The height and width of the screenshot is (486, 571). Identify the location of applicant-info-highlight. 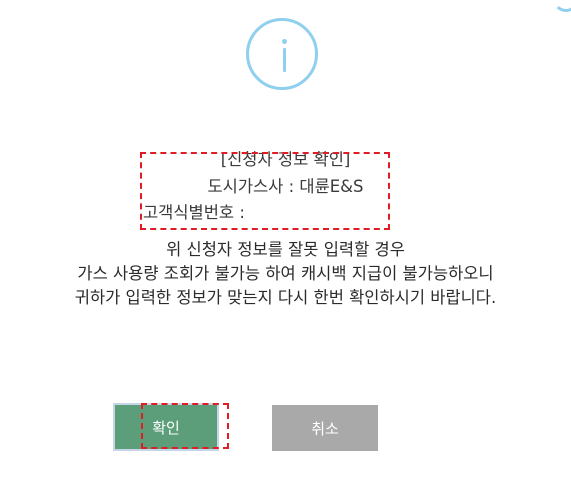
(265, 191).